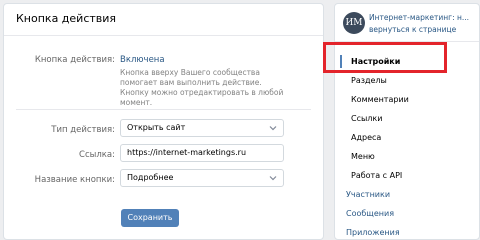 This screenshot has width=480, height=240. What do you see at coordinates (407, 194) in the screenshot?
I see `sidebar-item-members: Участники` at bounding box center [407, 194].